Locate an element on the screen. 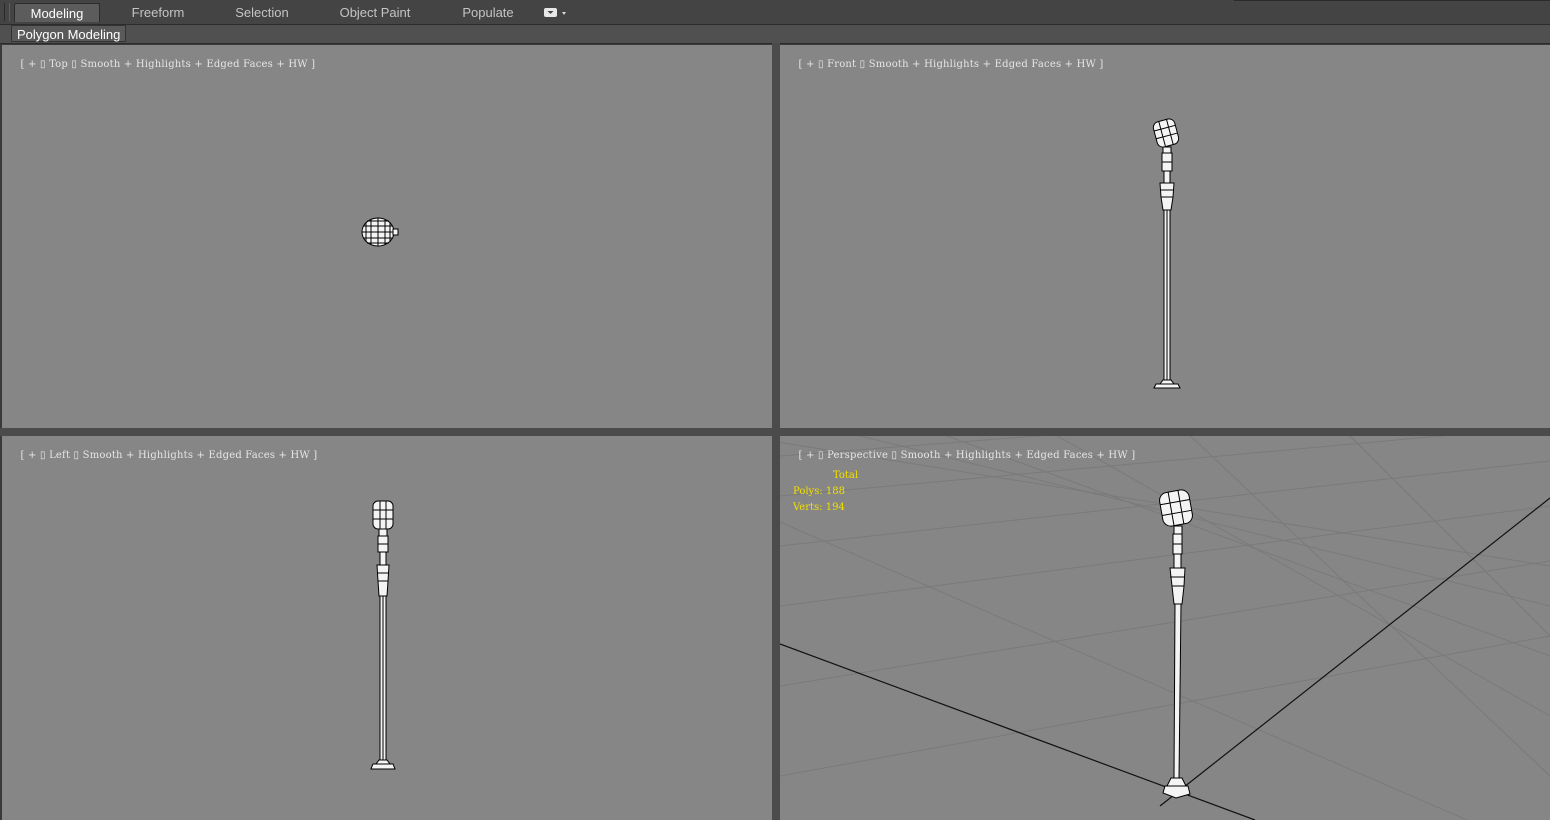 The height and width of the screenshot is (820, 1550). tab-object-paint: Object Paint is located at coordinates (375, 12).